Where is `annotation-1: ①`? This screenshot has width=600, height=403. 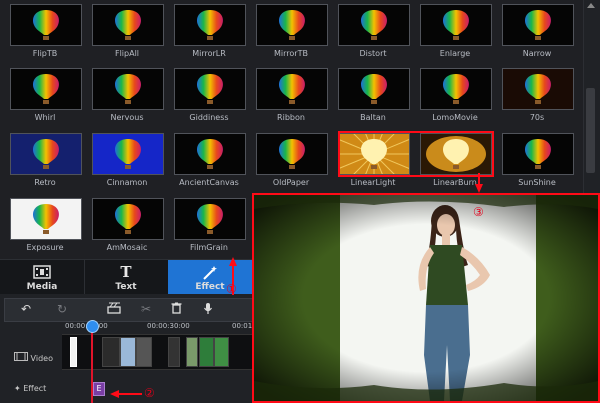 annotation-1: ① is located at coordinates (231, 289).